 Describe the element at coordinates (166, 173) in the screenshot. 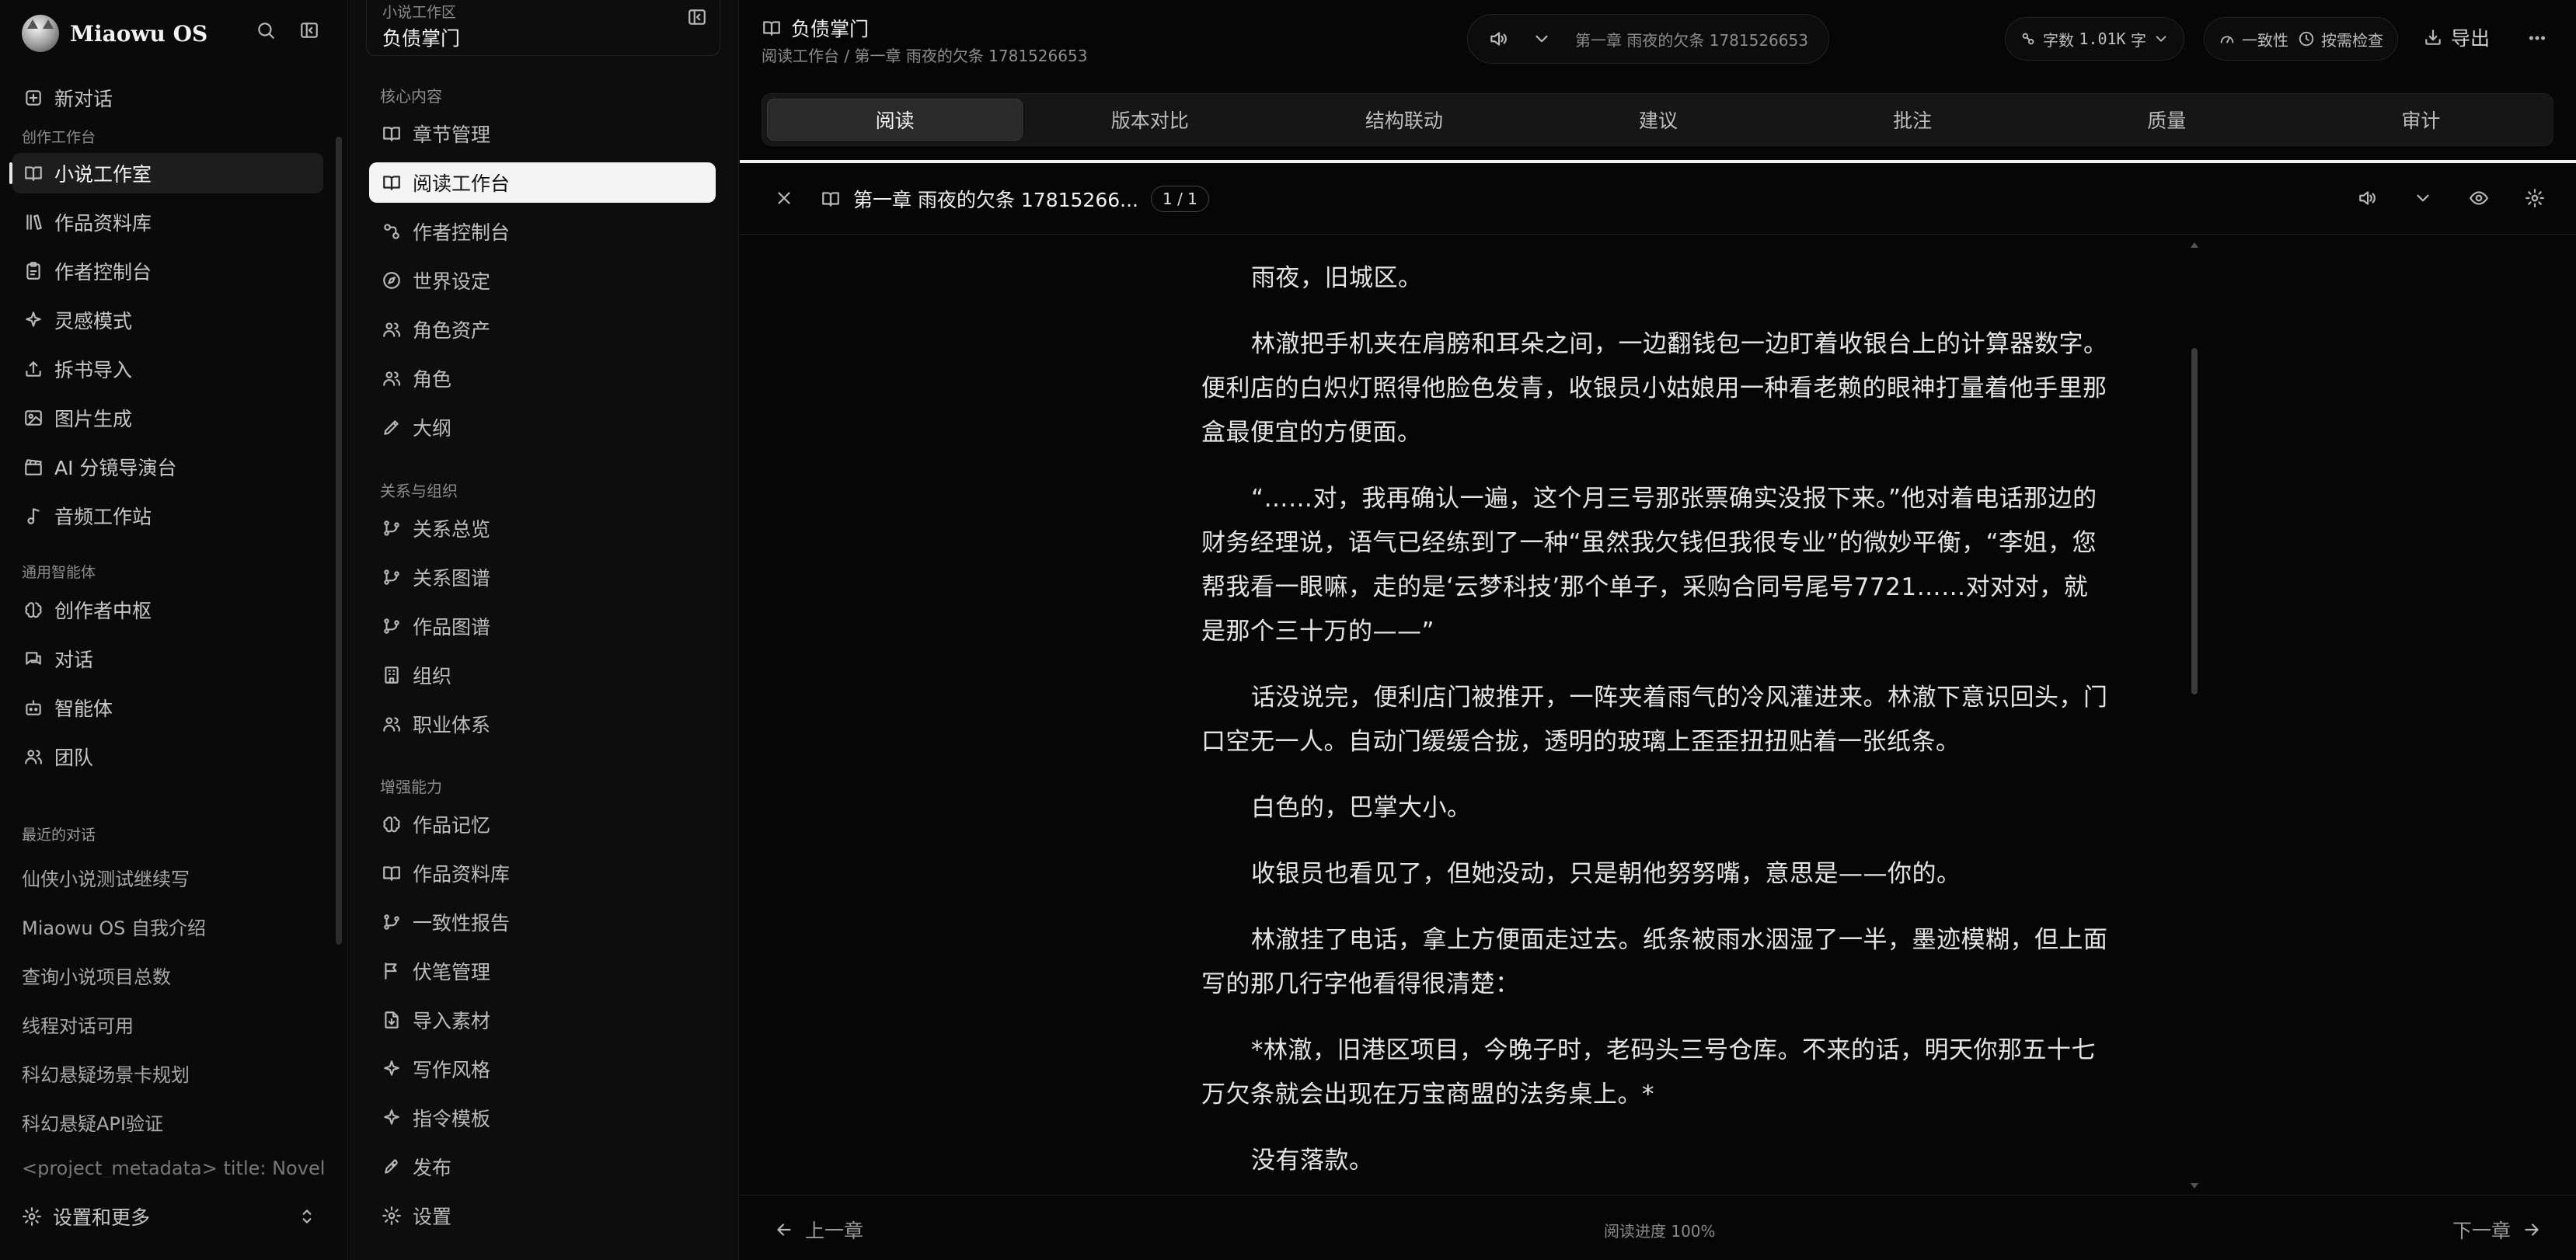

I see `sidebar-item-novel-studio: 小说工作室` at that location.